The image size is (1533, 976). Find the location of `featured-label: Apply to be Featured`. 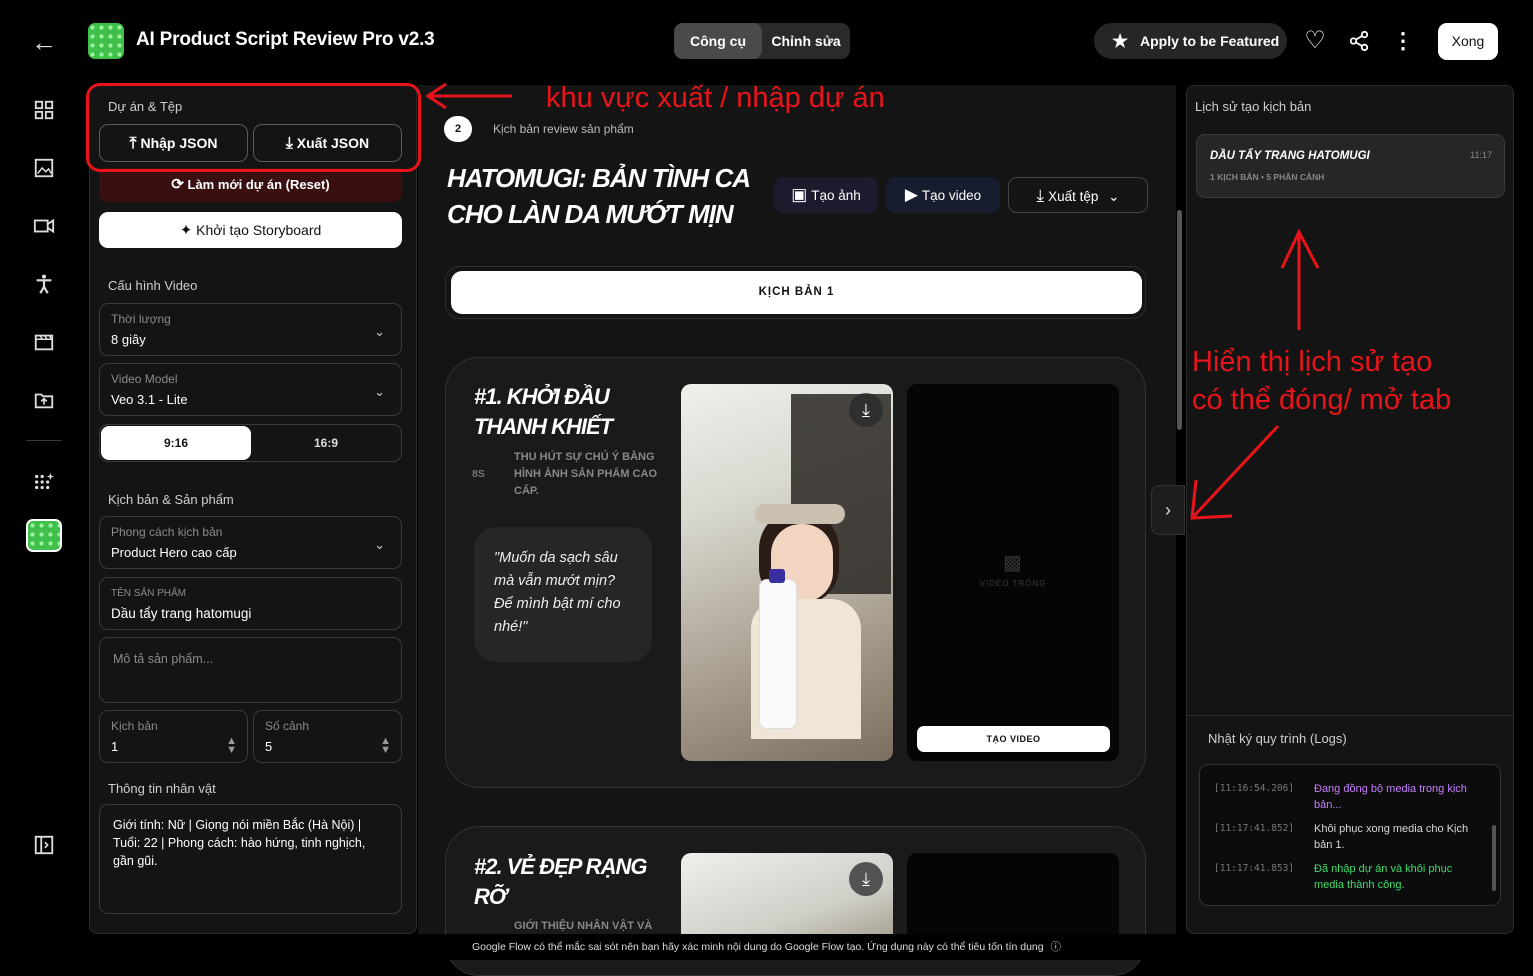

featured-label: Apply to be Featured is located at coordinates (1210, 41).